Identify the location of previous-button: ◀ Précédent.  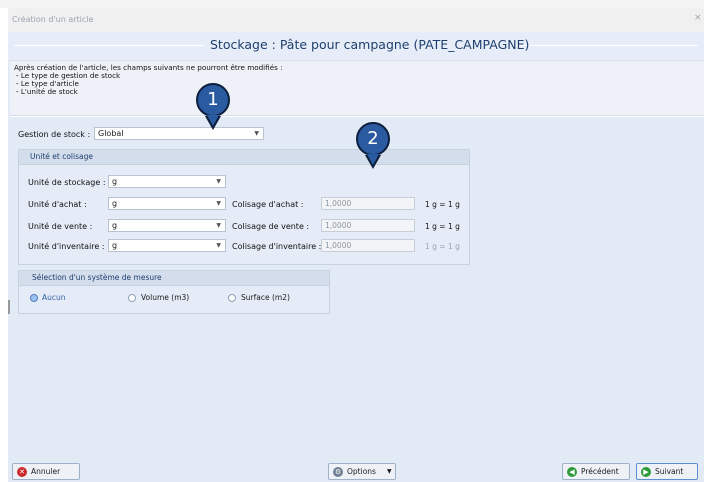
(596, 471).